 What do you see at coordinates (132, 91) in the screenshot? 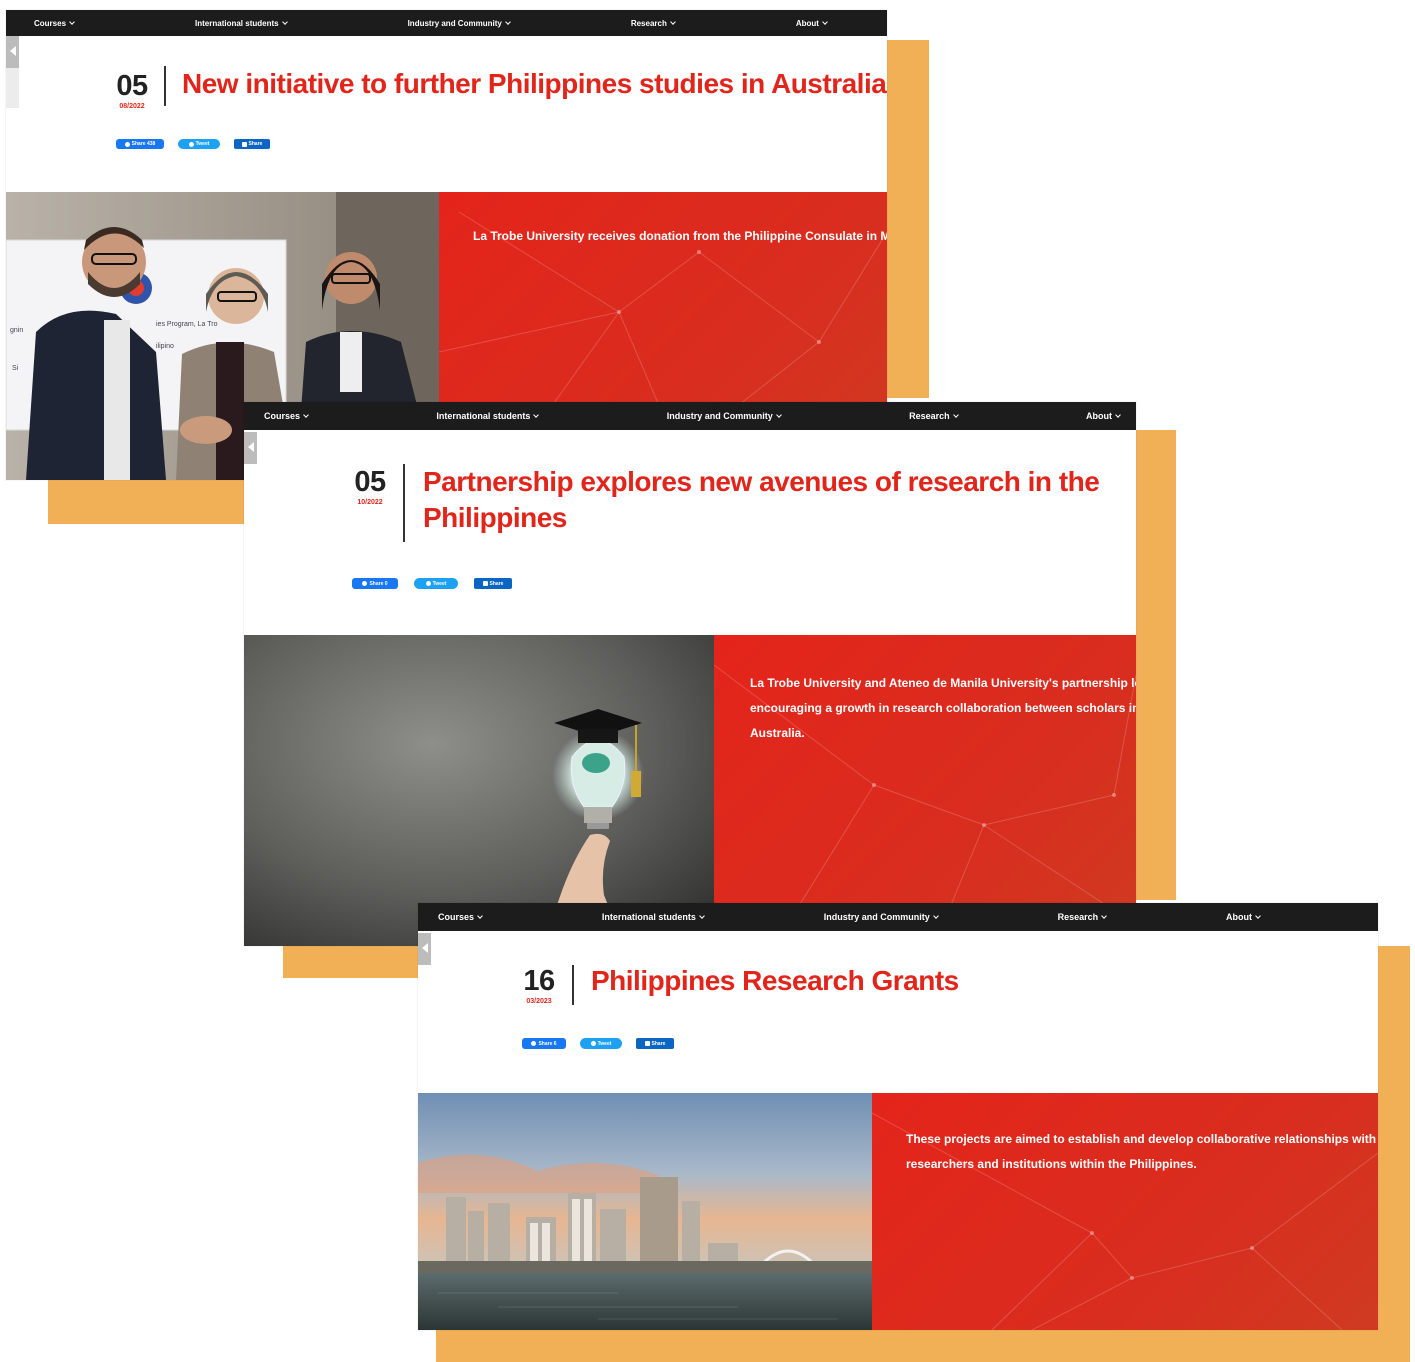
I see `article-date: 05 08/2022` at bounding box center [132, 91].